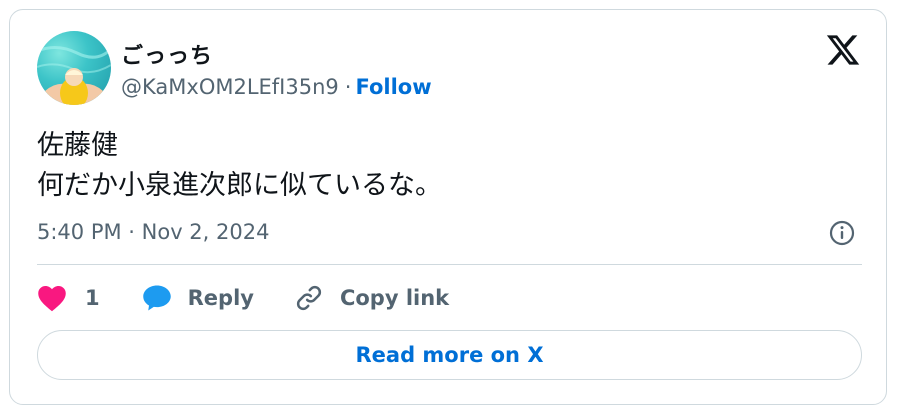  I want to click on link-icon, so click(309, 298).